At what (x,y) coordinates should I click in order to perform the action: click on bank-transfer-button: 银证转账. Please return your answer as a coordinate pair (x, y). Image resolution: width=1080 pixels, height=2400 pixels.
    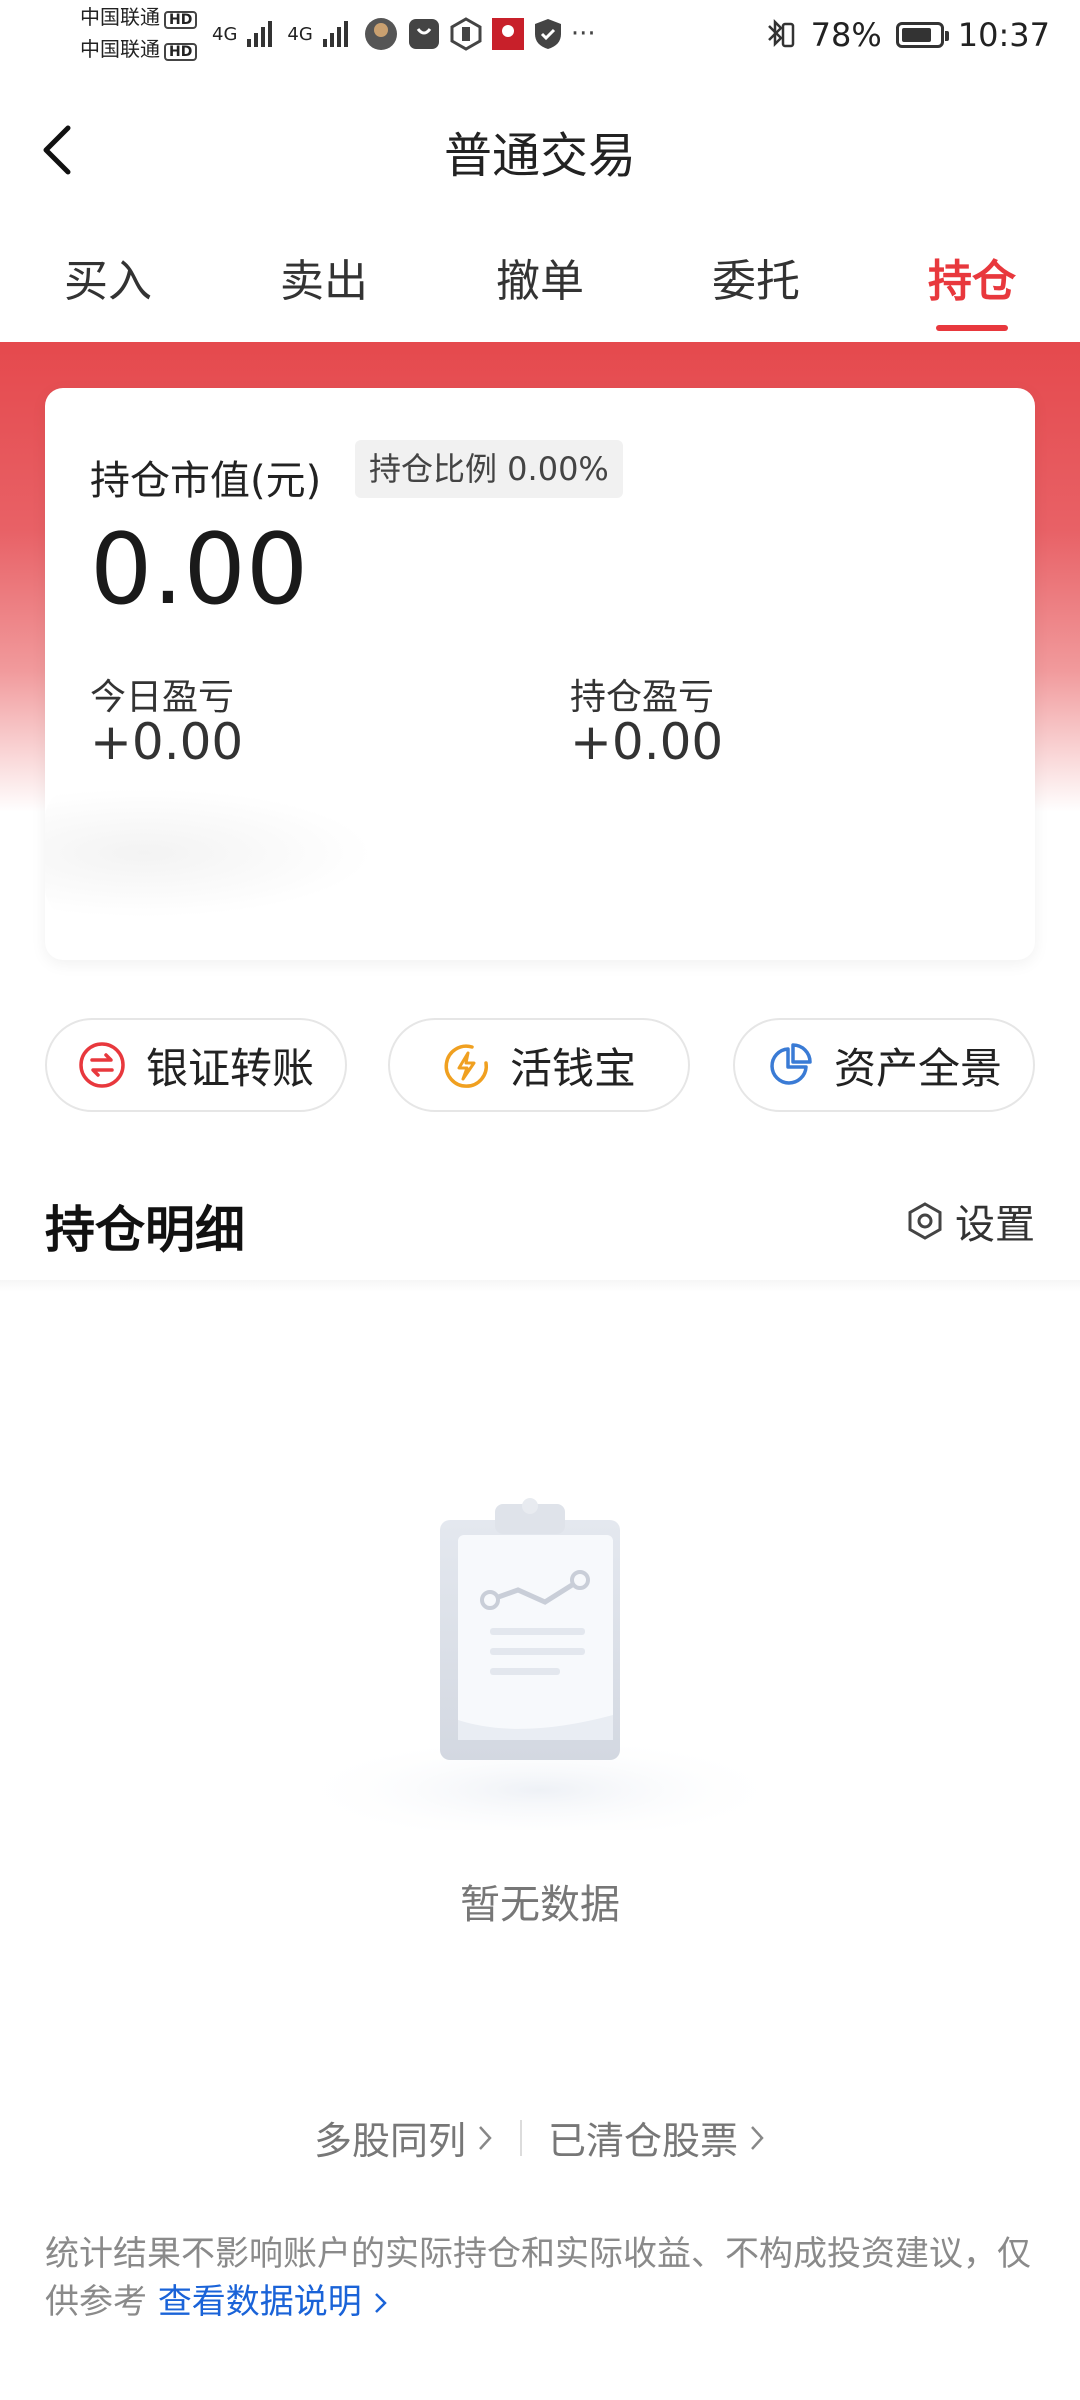
    Looking at the image, I should click on (196, 1065).